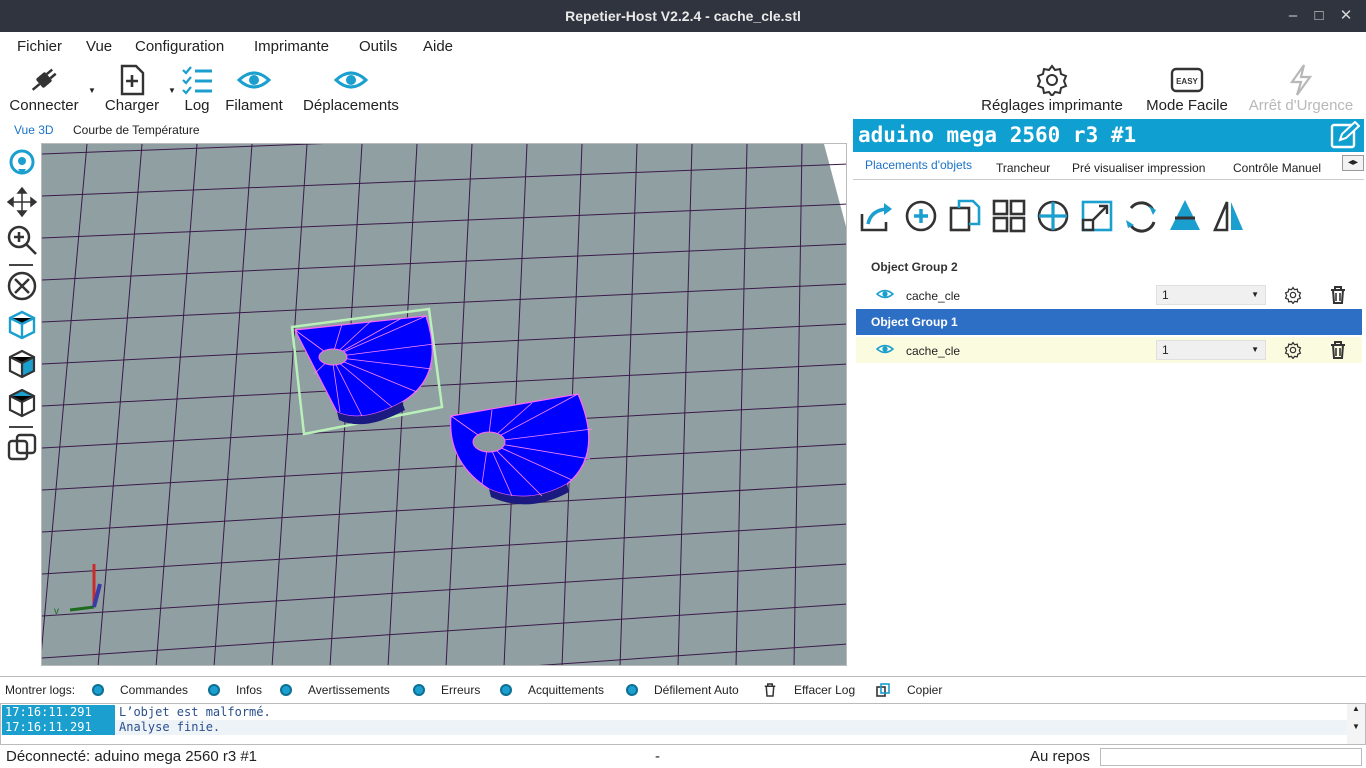 The height and width of the screenshot is (768, 1366). Describe the element at coordinates (44, 105) in the screenshot. I see `connect-label: Connecter` at that location.